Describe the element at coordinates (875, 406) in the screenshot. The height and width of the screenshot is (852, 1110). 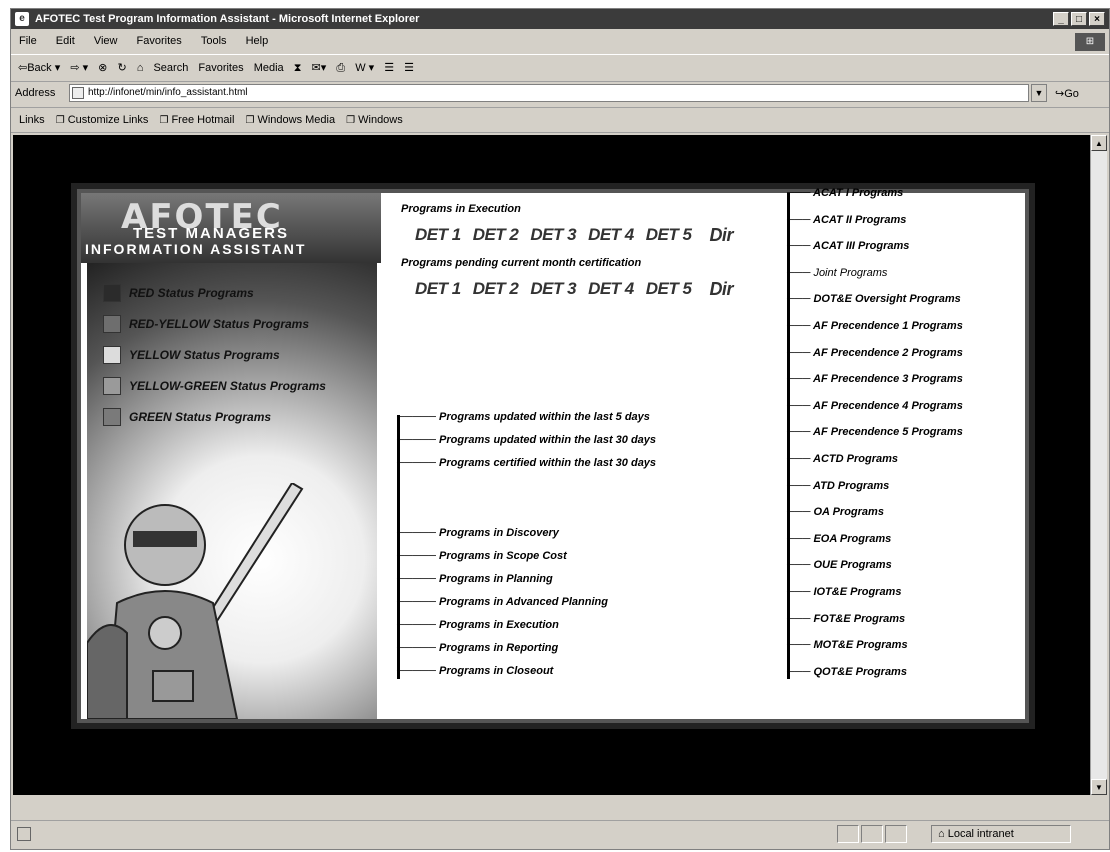
I see `category-link: ─── AF Precendence 4 Programs` at that location.